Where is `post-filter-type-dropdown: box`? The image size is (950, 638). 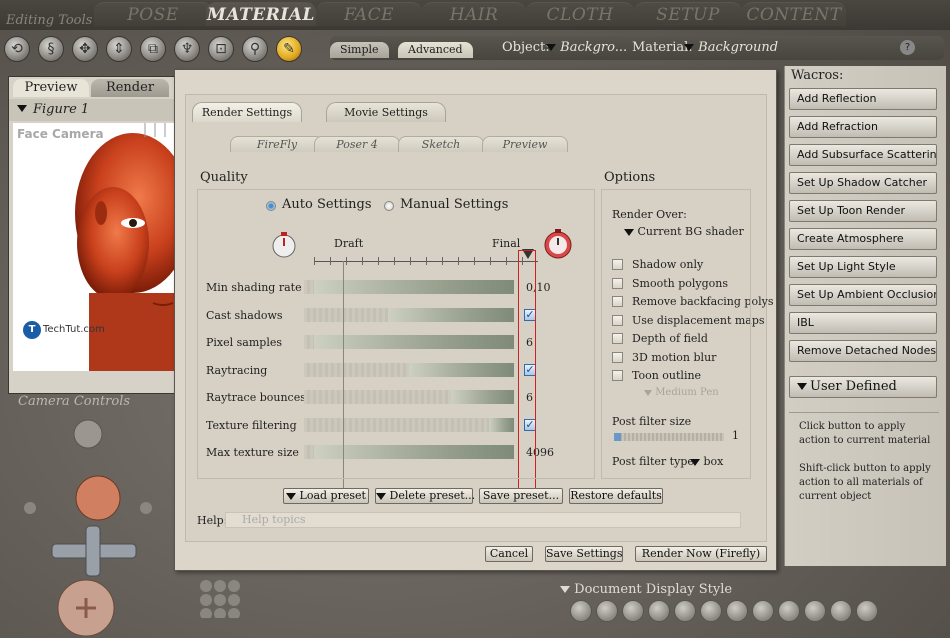
post-filter-type-dropdown: box is located at coordinates (706, 461).